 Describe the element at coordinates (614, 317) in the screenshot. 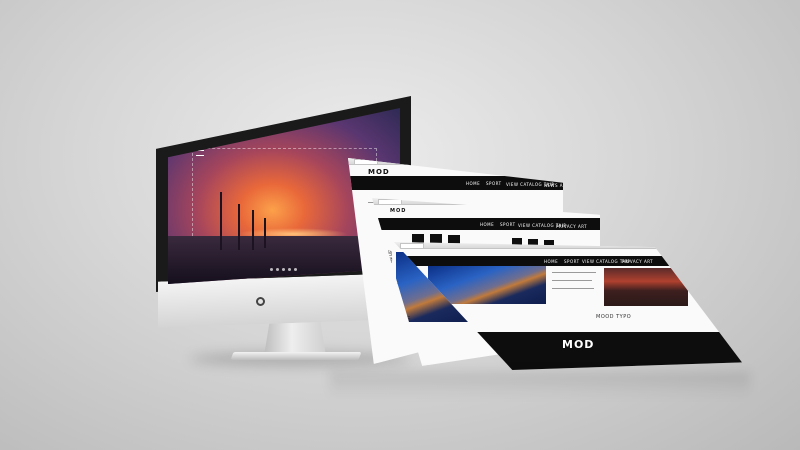

I see `section-title: MOOD TYPO` at that location.